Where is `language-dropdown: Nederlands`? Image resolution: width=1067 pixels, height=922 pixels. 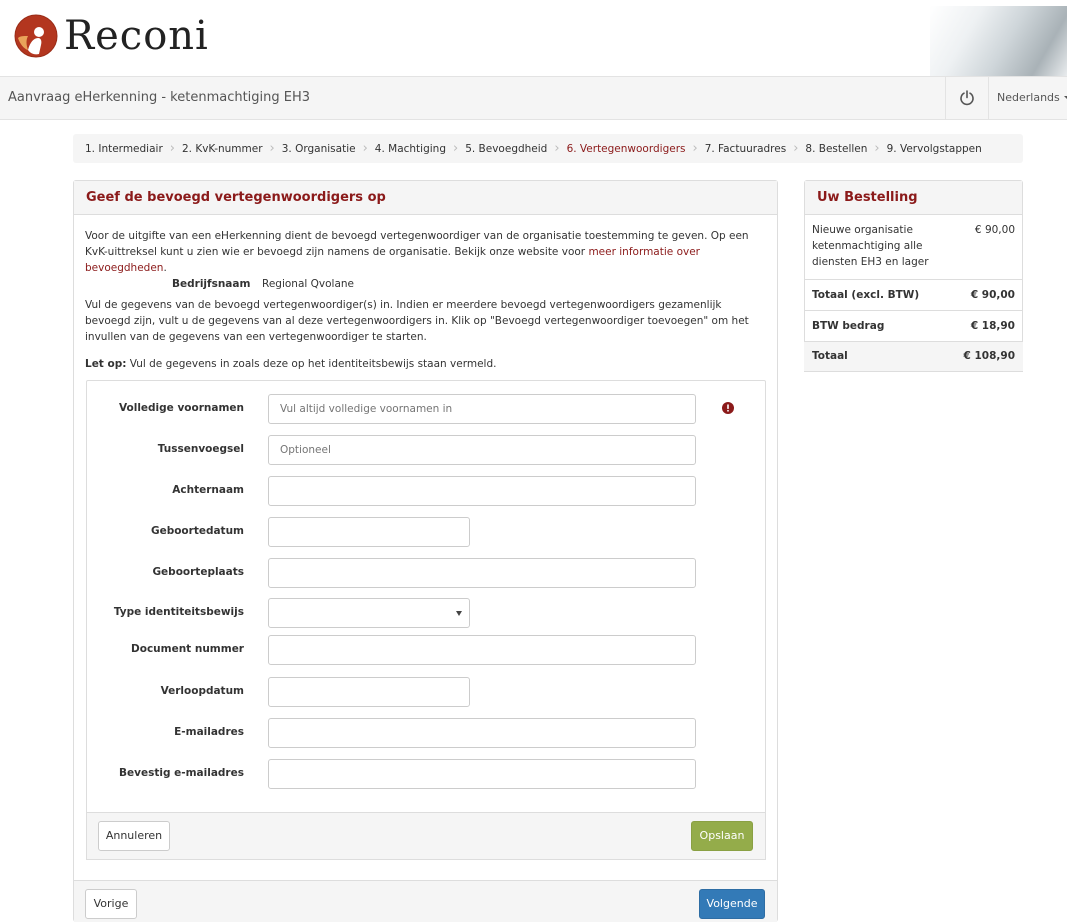 language-dropdown: Nederlands is located at coordinates (1032, 98).